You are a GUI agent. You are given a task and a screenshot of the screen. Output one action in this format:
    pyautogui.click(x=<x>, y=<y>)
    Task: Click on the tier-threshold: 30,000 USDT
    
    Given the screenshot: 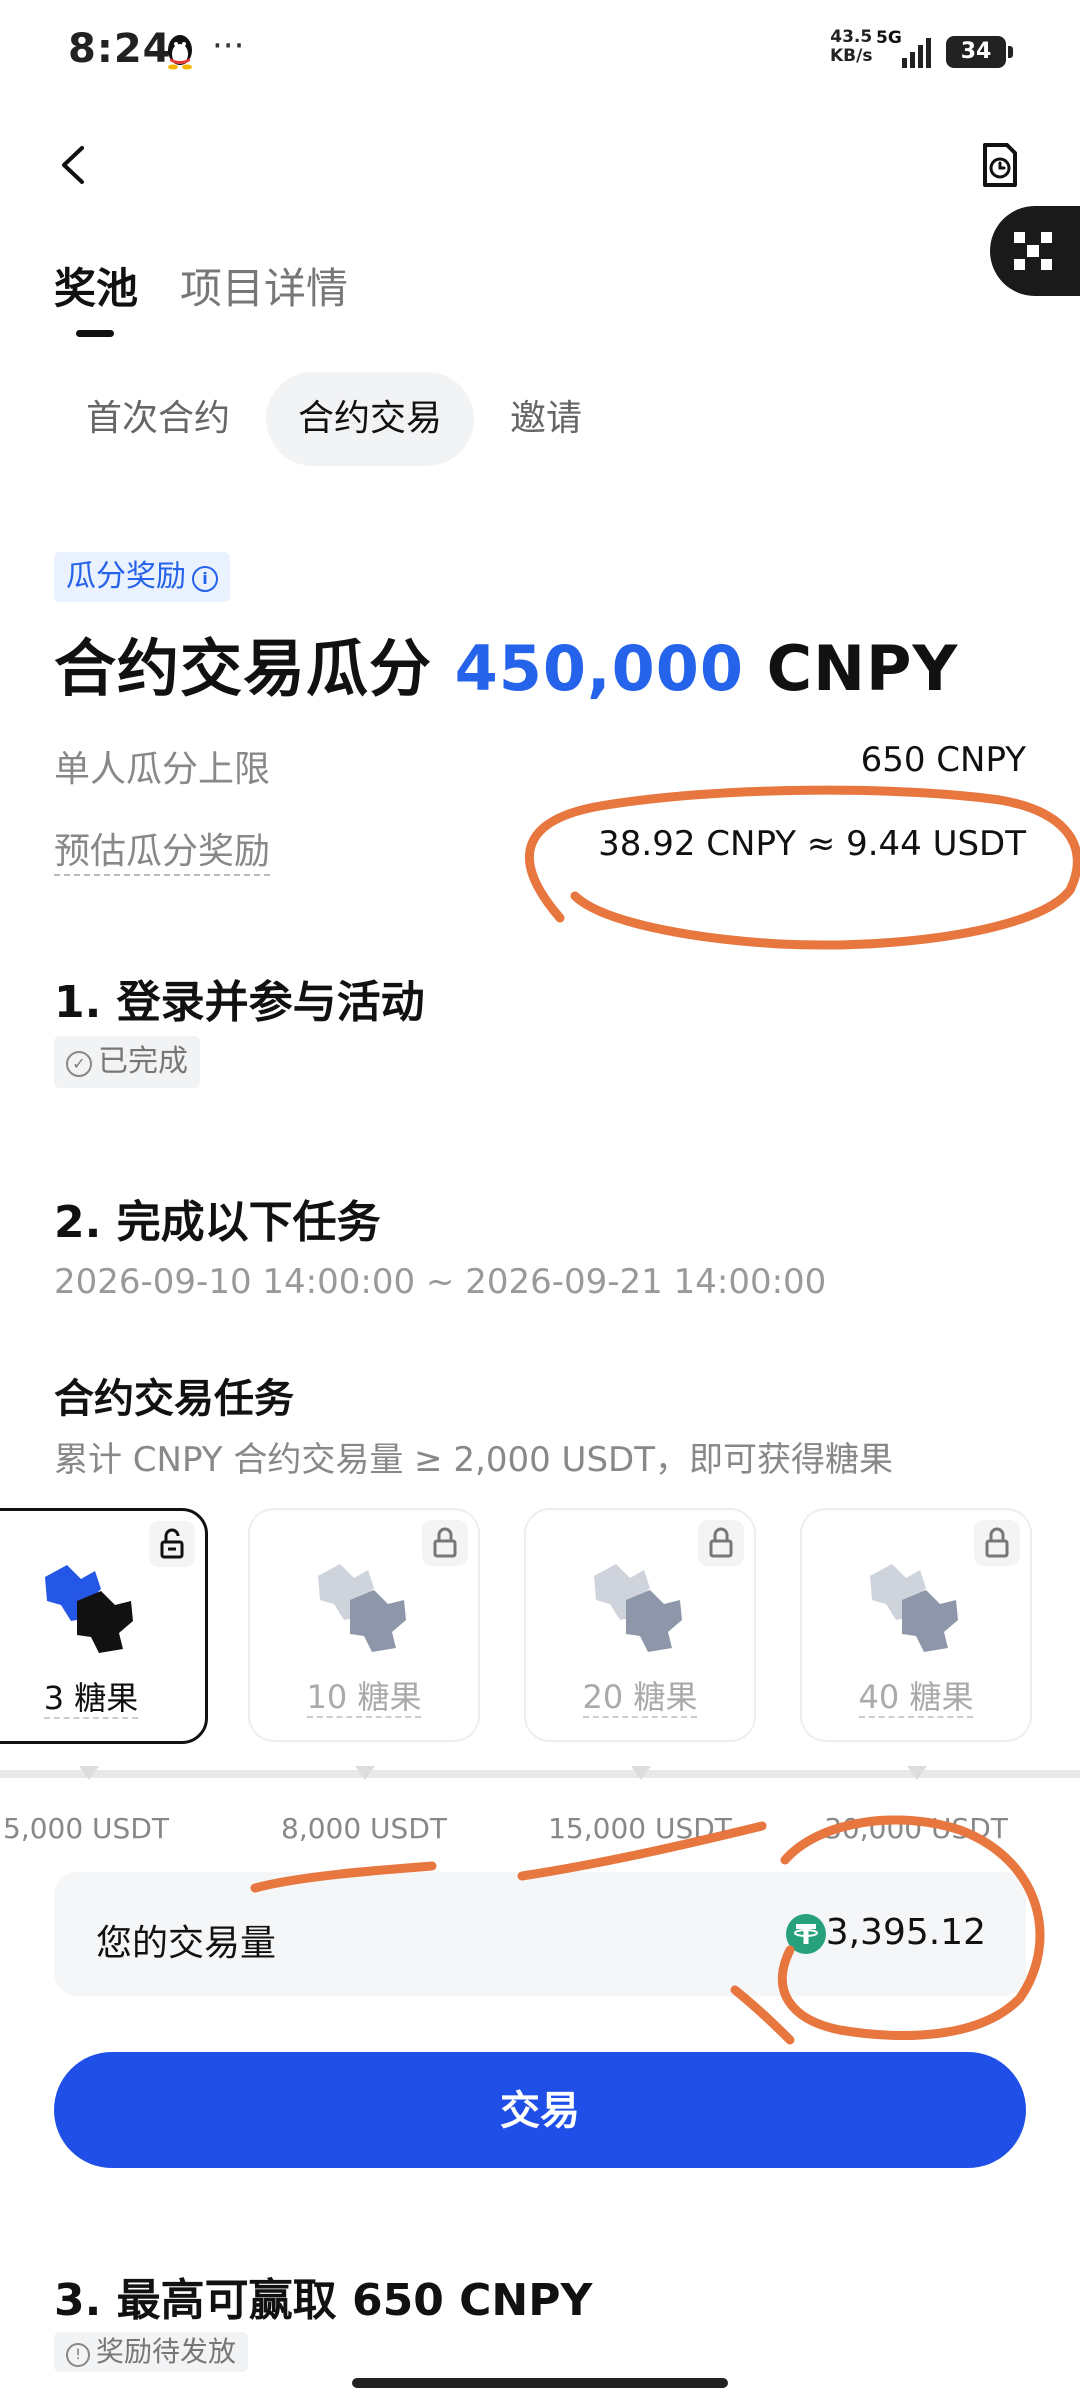 What is the action you would take?
    pyautogui.click(x=916, y=1828)
    